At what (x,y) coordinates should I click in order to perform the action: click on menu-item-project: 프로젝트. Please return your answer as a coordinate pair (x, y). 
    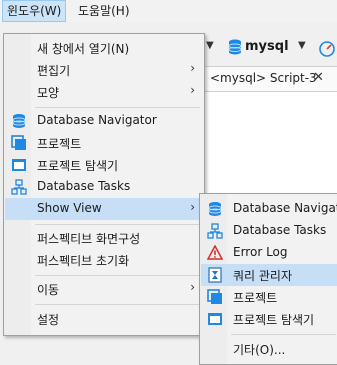
    Looking at the image, I should click on (104, 143).